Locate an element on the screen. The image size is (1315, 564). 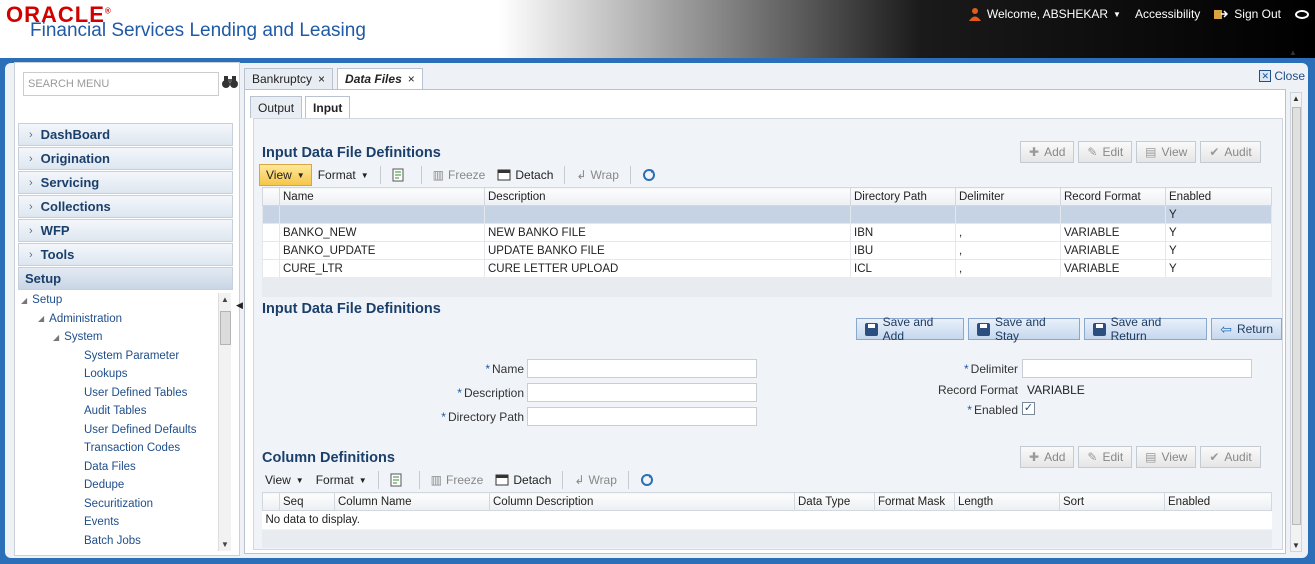
content-scrollbar: ▲ ▼ is located at coordinates (1296, 322).